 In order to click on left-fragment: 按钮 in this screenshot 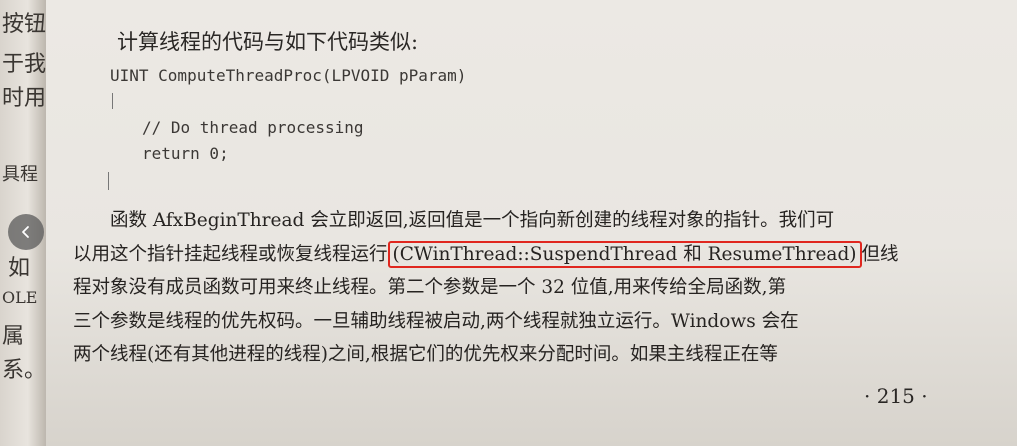, I will do `click(24, 24)`.